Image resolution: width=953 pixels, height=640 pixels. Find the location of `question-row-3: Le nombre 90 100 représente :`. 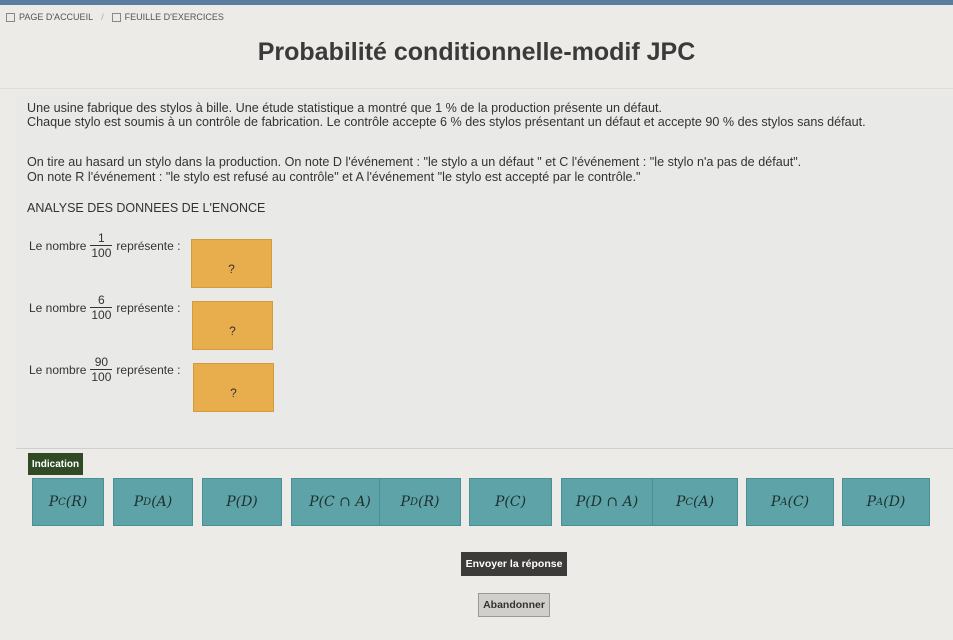

question-row-3: Le nombre 90 100 représente : is located at coordinates (104, 369).